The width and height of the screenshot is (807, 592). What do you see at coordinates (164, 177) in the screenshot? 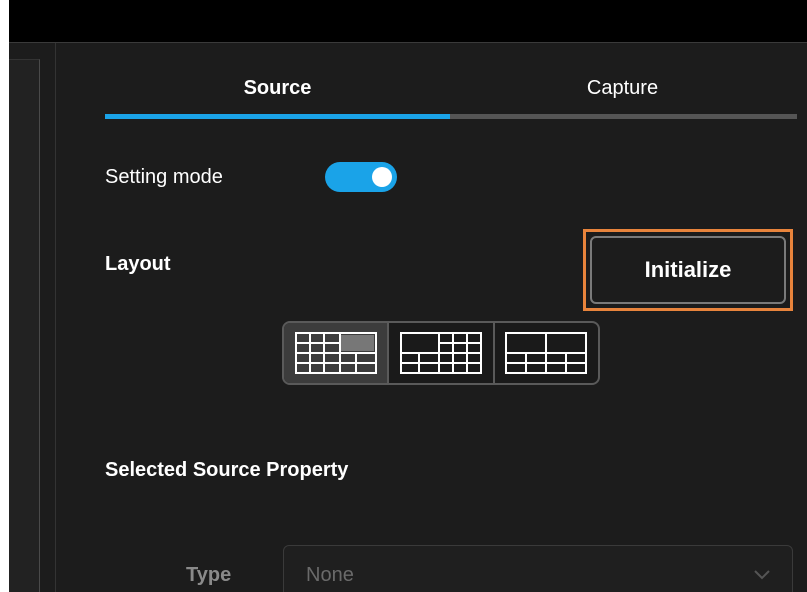
I see `setting-mode-label: Setting mode` at bounding box center [164, 177].